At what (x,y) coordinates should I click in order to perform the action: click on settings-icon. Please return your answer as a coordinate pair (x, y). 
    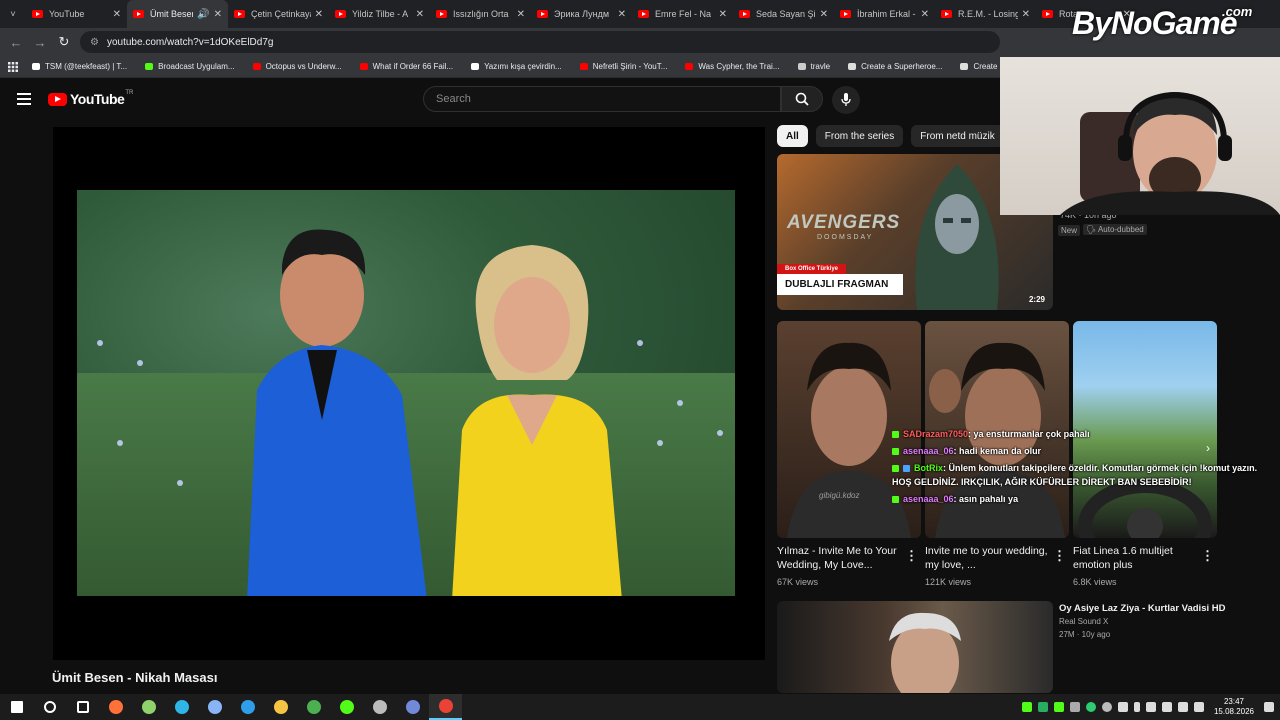
    Looking at the image, I should click on (379, 707).